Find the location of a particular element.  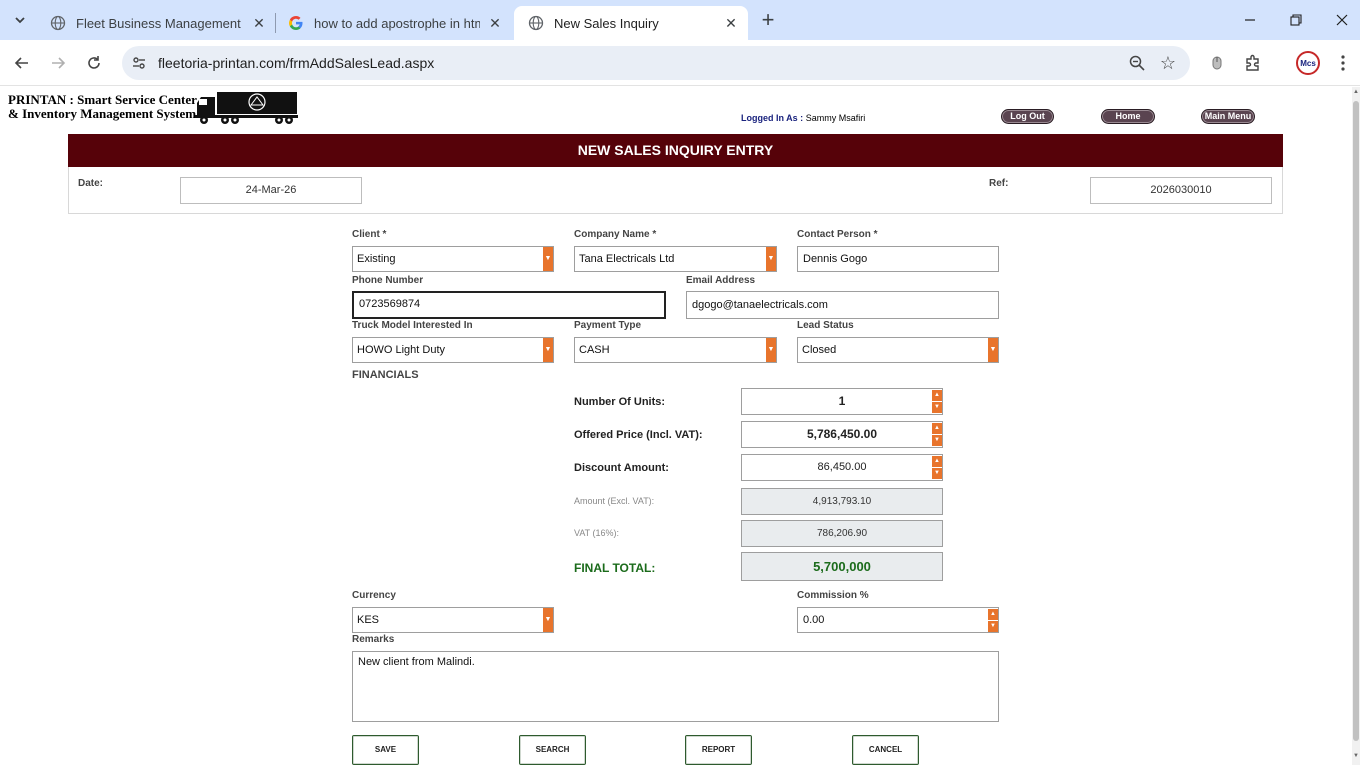

discount-value: 86,450.00 is located at coordinates (842, 467).